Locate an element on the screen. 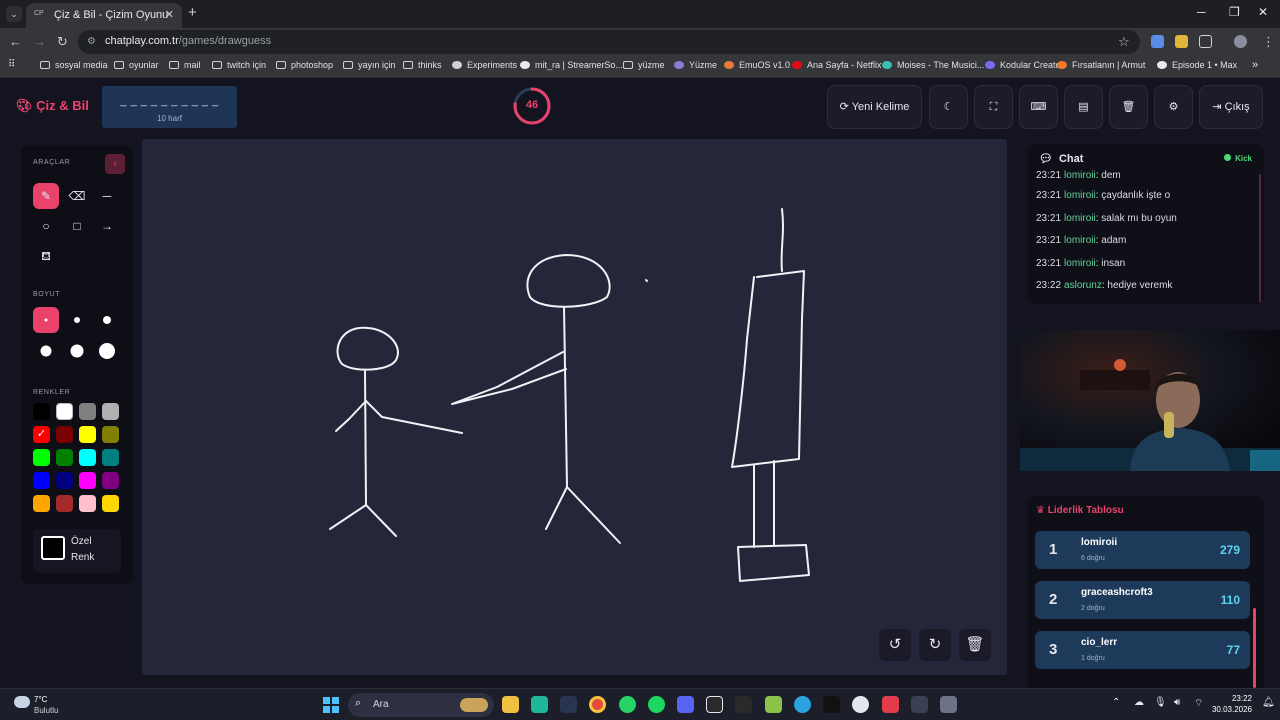 The width and height of the screenshot is (1280, 720). tab-search-icon: ⌄ is located at coordinates (14, 14).